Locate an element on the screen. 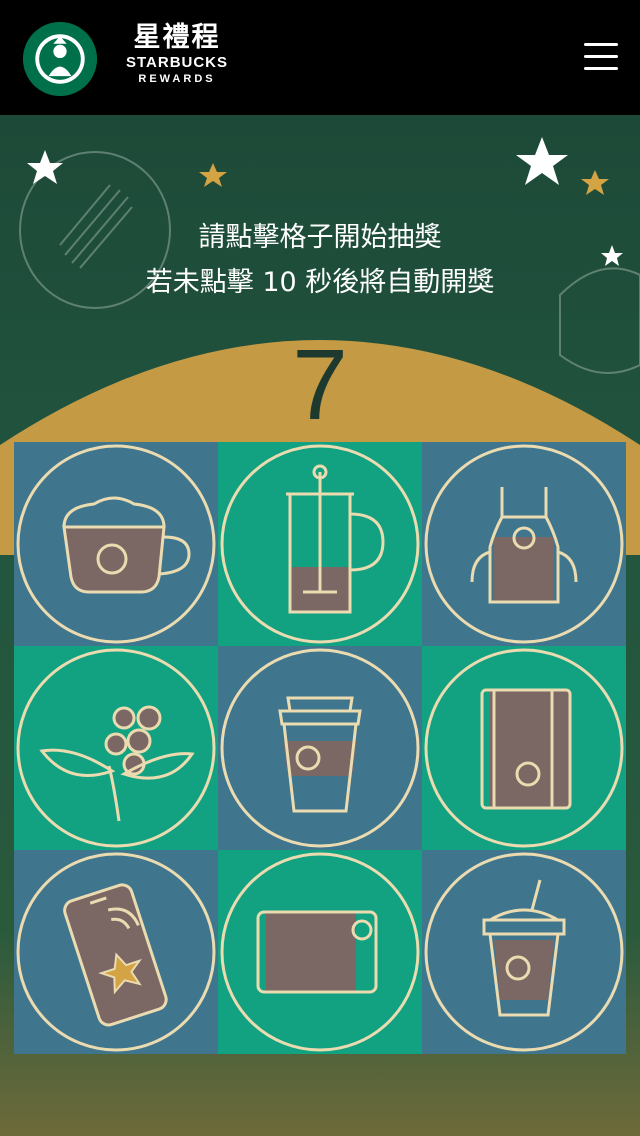  to-go-cup-icon is located at coordinates (320, 748).